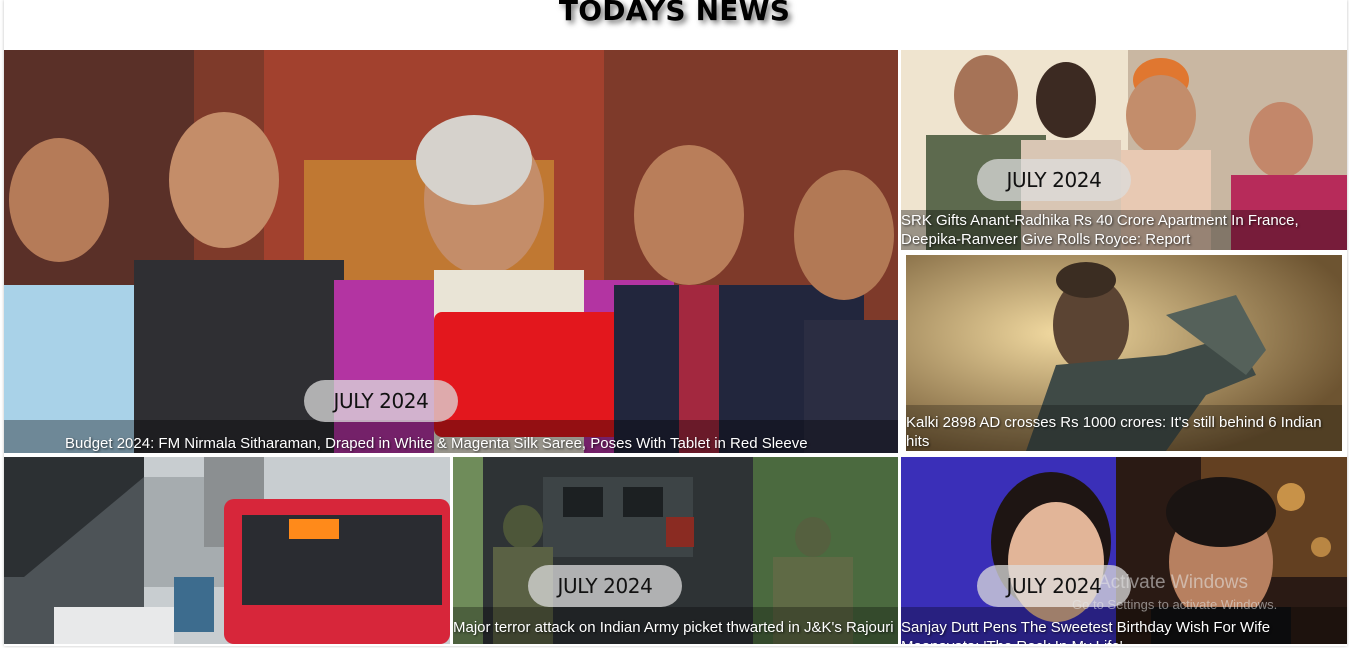 This screenshot has width=1349, height=648. I want to click on news-image-sanjay, so click(1124, 550).